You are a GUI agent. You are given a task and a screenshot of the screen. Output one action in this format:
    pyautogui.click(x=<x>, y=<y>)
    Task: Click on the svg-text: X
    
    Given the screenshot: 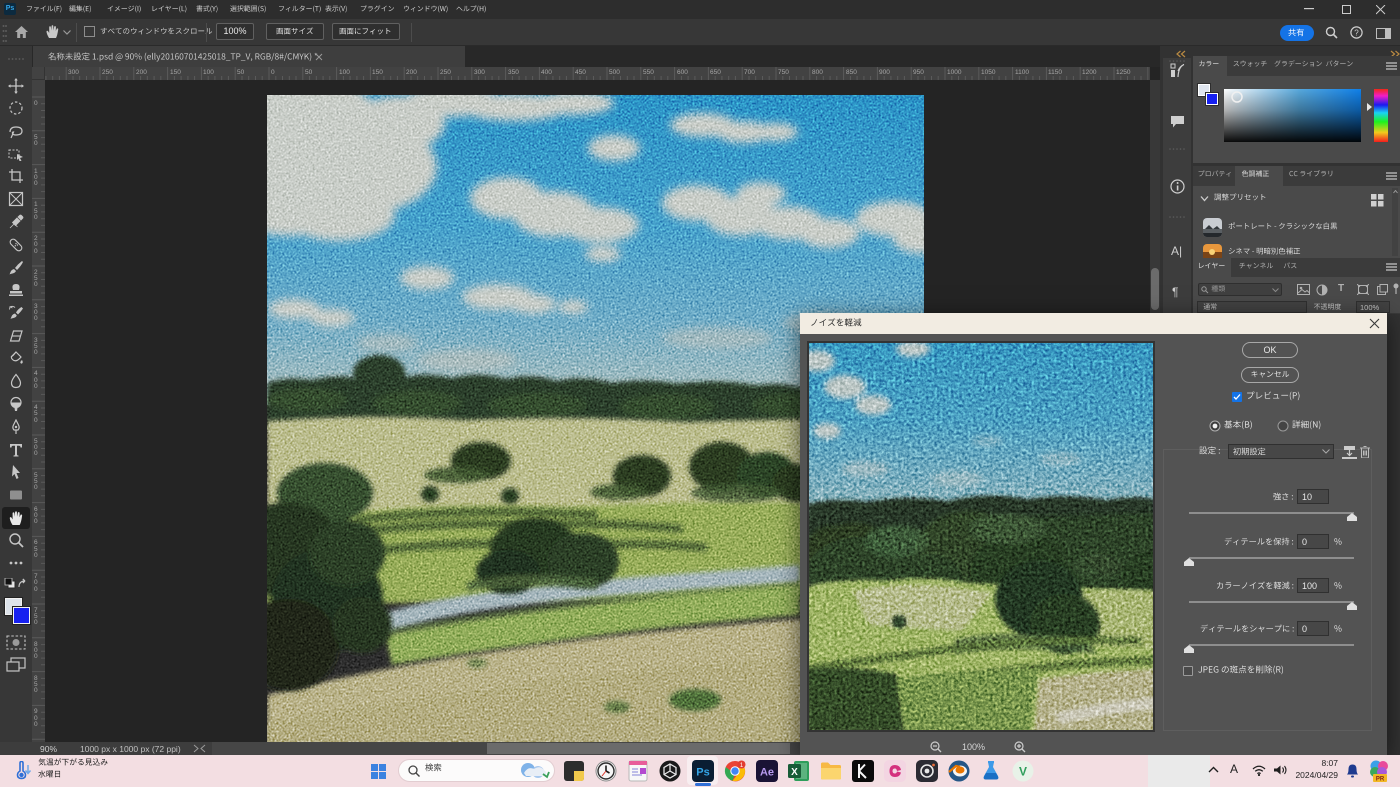 What is the action you would take?
    pyautogui.click(x=794, y=772)
    